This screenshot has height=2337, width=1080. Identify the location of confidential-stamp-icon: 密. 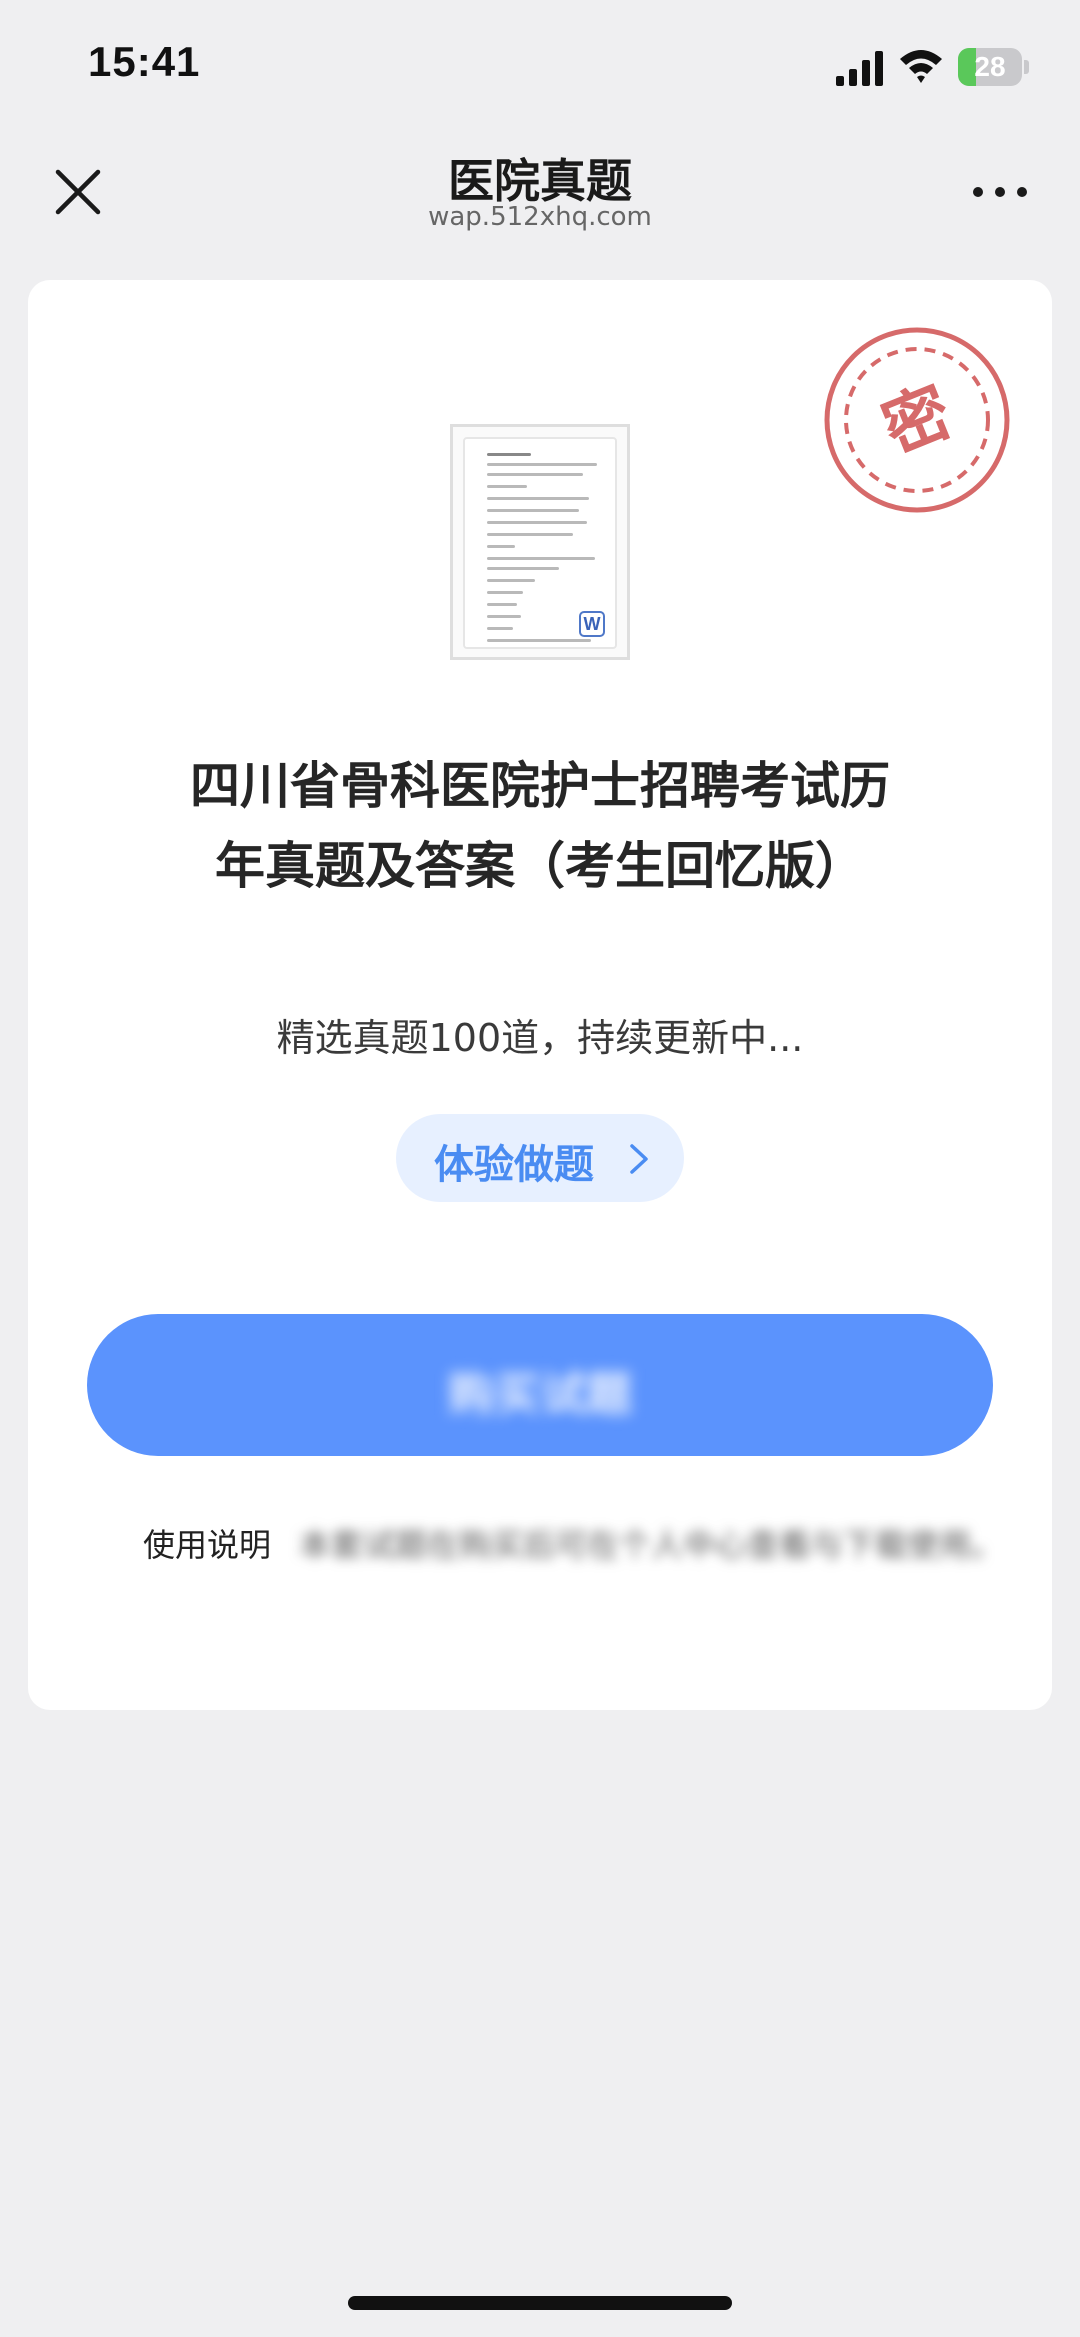
(917, 420).